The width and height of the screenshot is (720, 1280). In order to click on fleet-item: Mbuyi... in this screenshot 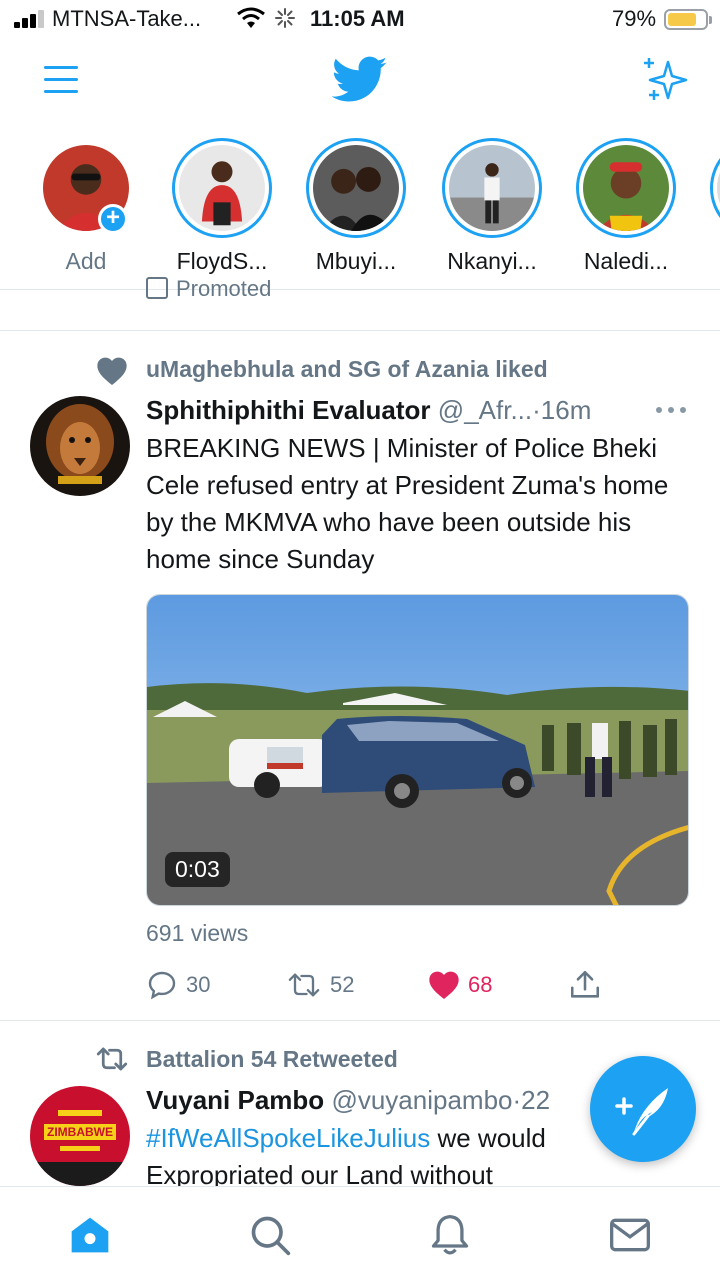, I will do `click(356, 206)`.